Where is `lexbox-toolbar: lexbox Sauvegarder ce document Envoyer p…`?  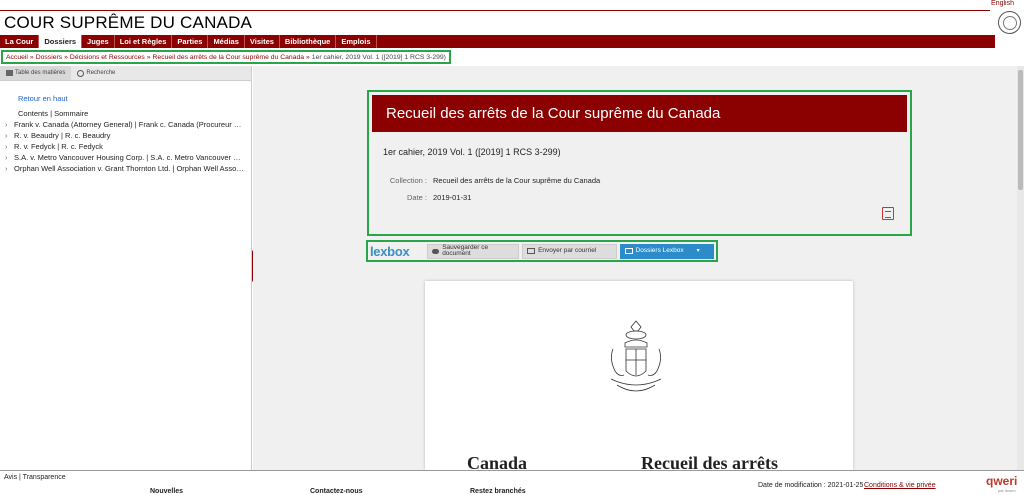 lexbox-toolbar: lexbox Sauvegarder ce document Envoyer p… is located at coordinates (542, 251).